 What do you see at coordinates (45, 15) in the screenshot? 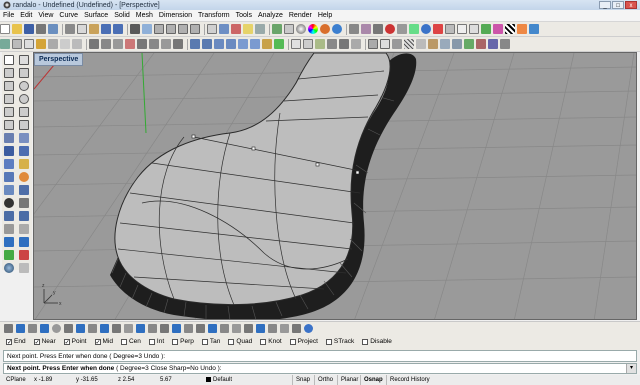
I see `menu-view: View` at bounding box center [45, 15].